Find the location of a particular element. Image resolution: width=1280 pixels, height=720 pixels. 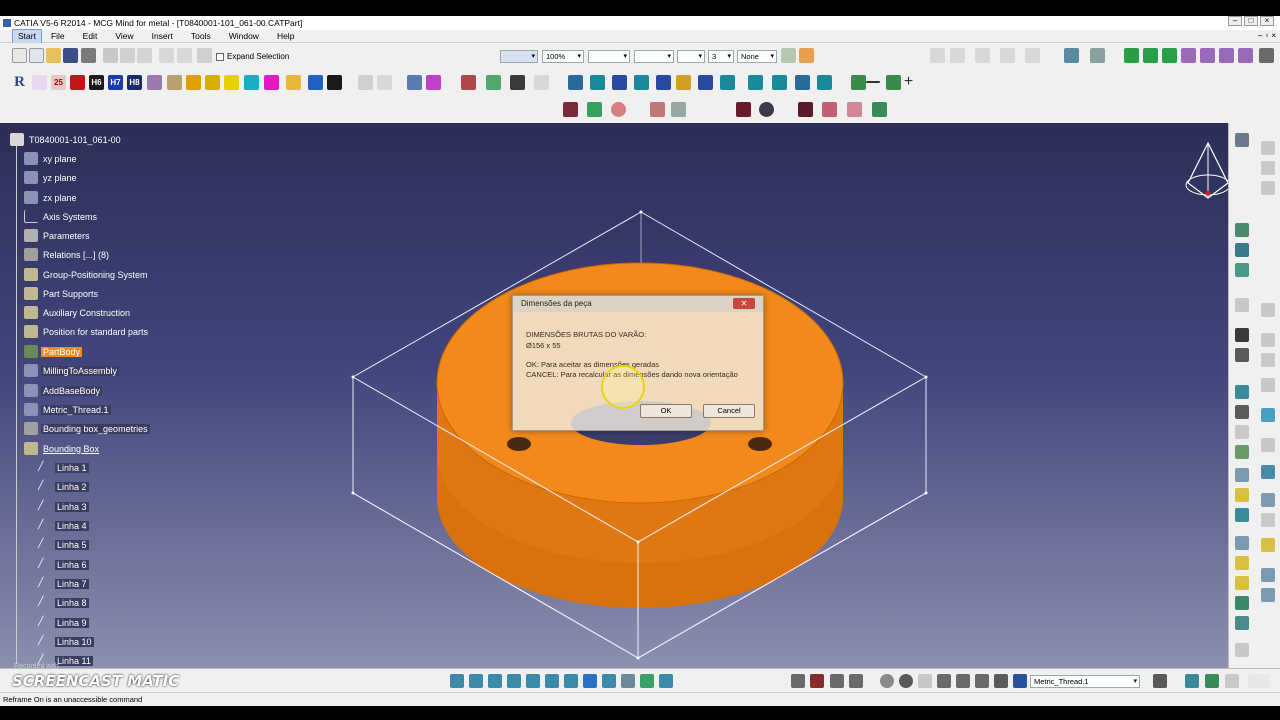

tree-item-linha: ╱ Linha 4 is located at coordinates (63, 525).